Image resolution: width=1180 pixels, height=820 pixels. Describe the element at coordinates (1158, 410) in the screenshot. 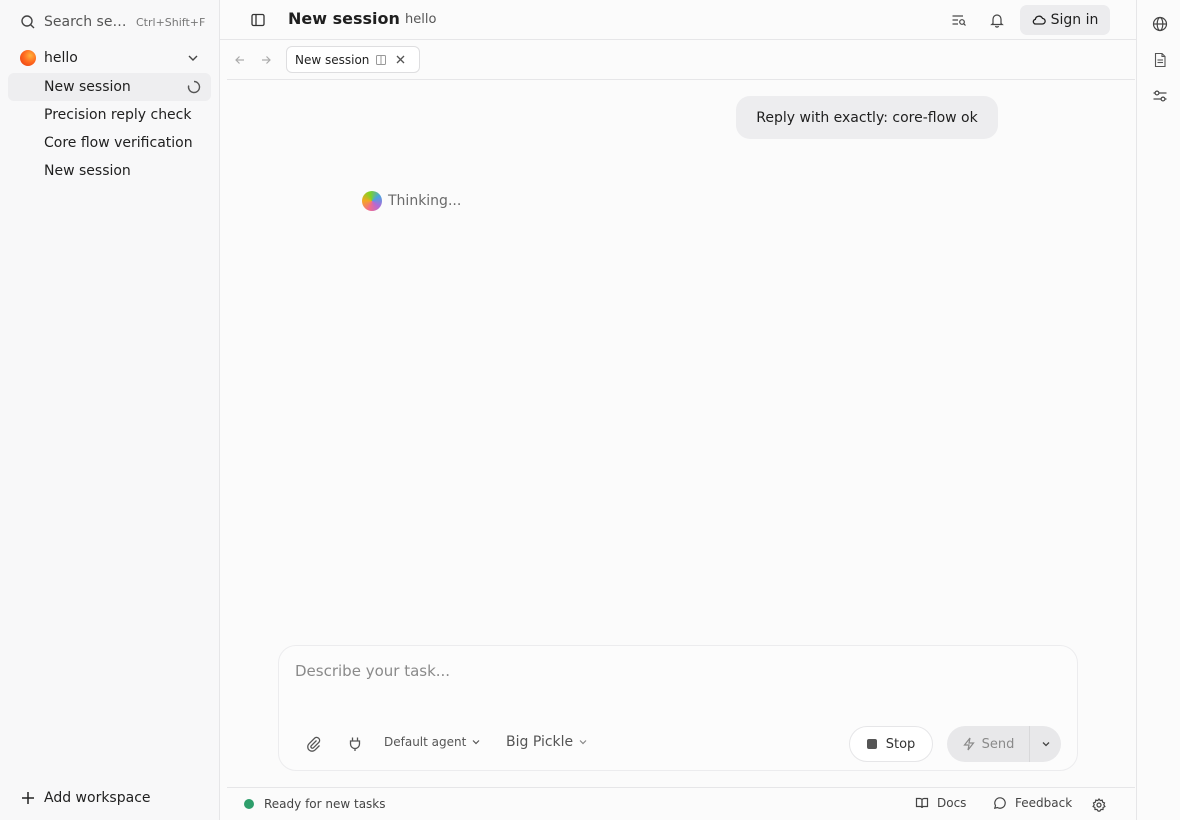

I see `right-rail` at that location.